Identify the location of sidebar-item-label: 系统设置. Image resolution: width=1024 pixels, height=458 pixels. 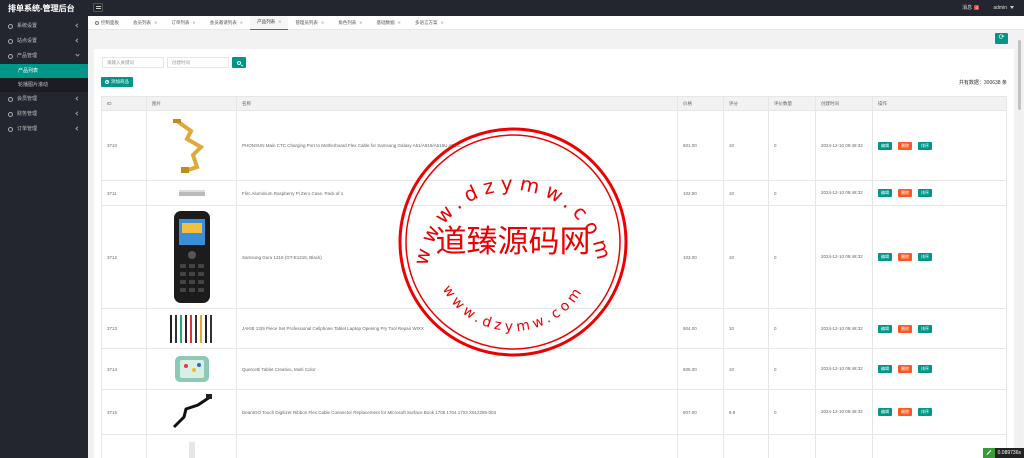
(27, 26).